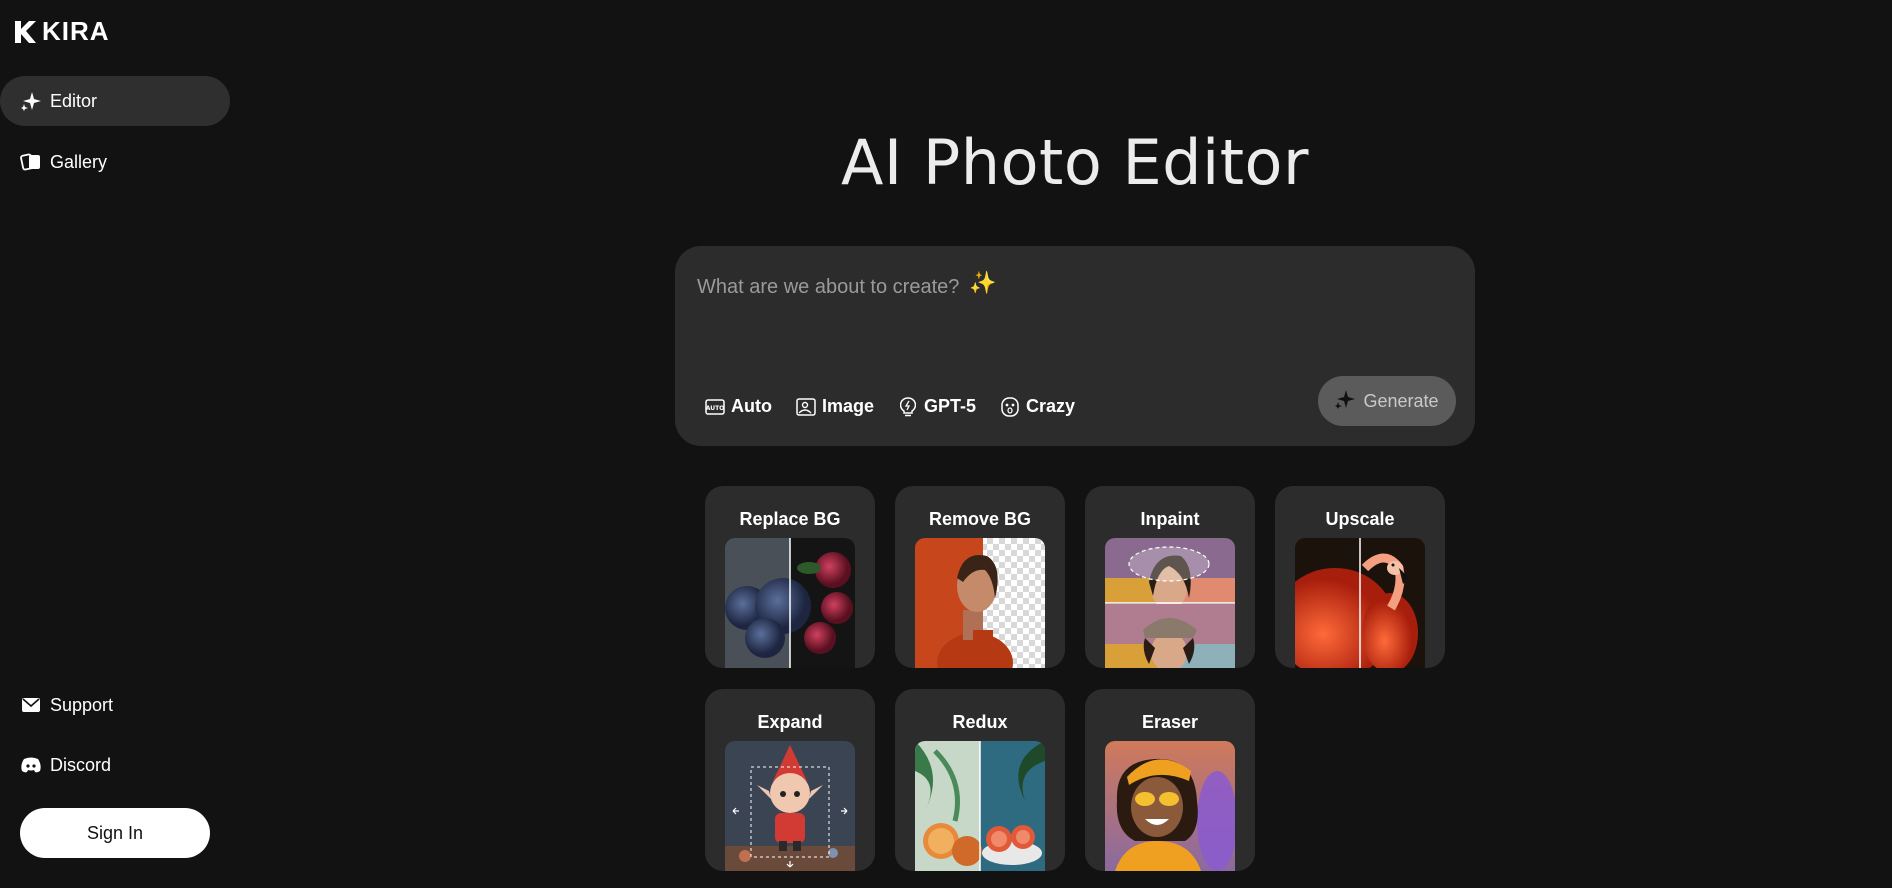  What do you see at coordinates (31, 765) in the screenshot?
I see `discord-icon` at bounding box center [31, 765].